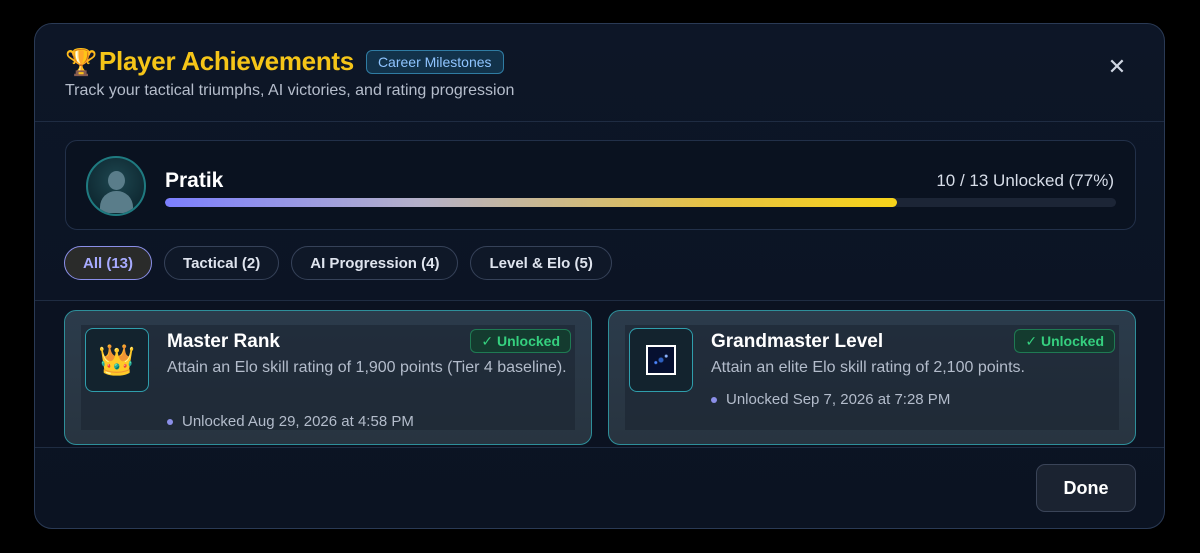 The width and height of the screenshot is (1200, 553). I want to click on avatar, so click(116, 186).